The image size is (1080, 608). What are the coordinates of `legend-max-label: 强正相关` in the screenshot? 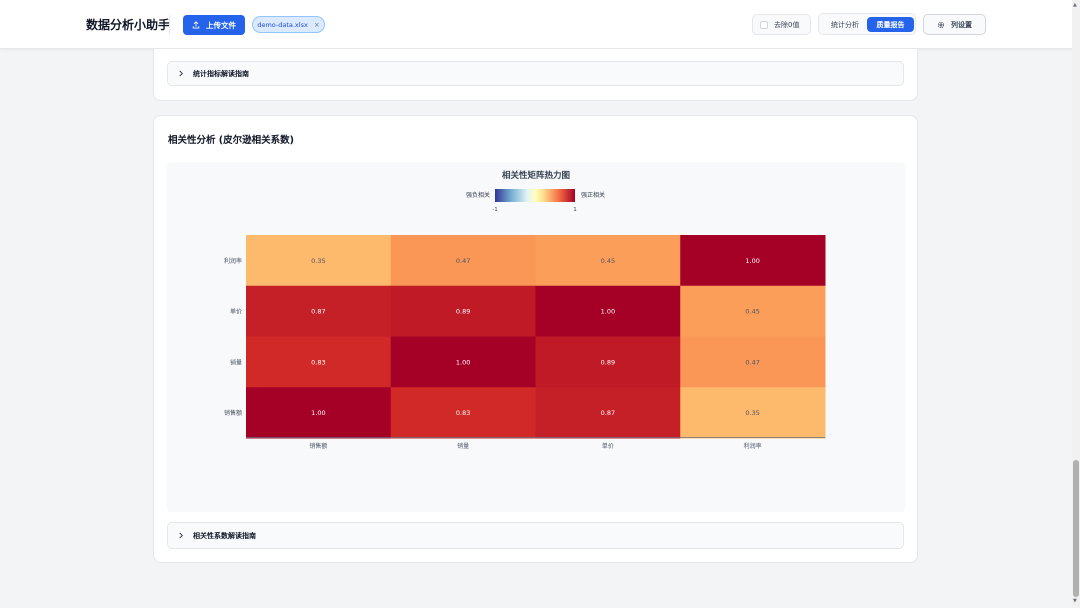 It's located at (593, 195).